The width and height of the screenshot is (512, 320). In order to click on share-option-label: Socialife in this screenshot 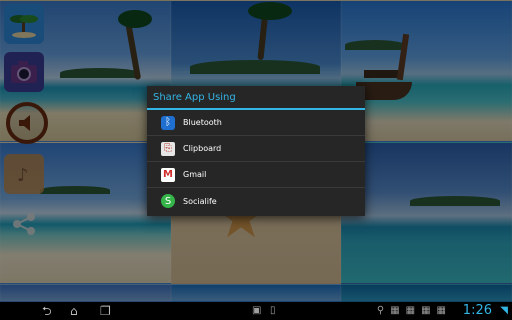, I will do `click(200, 201)`.